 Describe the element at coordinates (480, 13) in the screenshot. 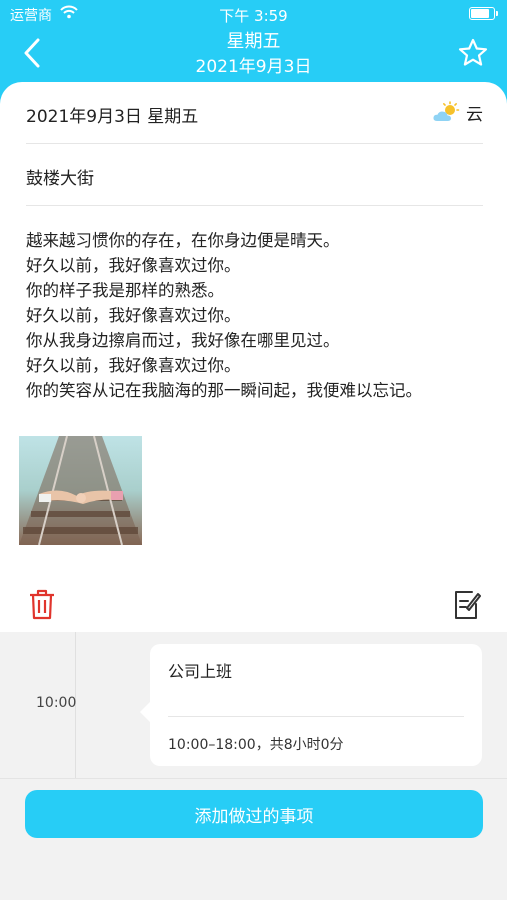

I see `battery-level` at that location.